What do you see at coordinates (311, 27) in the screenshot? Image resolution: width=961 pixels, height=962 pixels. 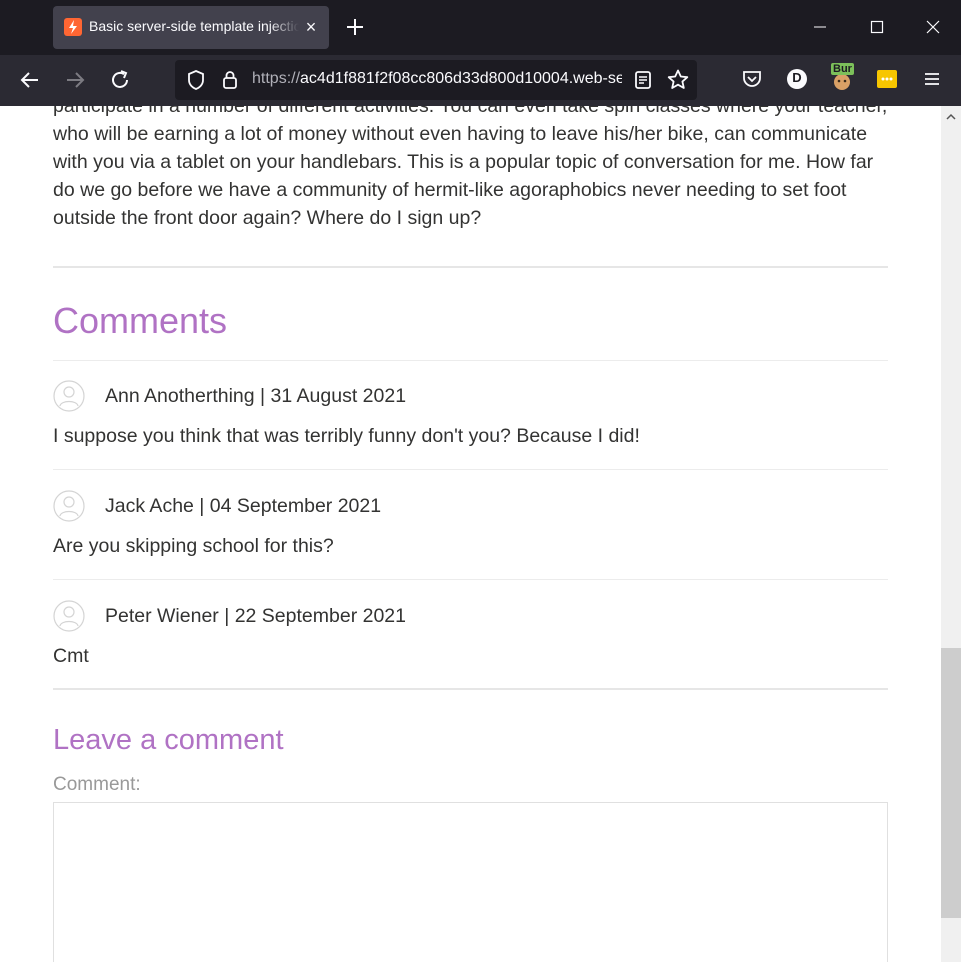 I see `tab-close-icon: ×` at bounding box center [311, 27].